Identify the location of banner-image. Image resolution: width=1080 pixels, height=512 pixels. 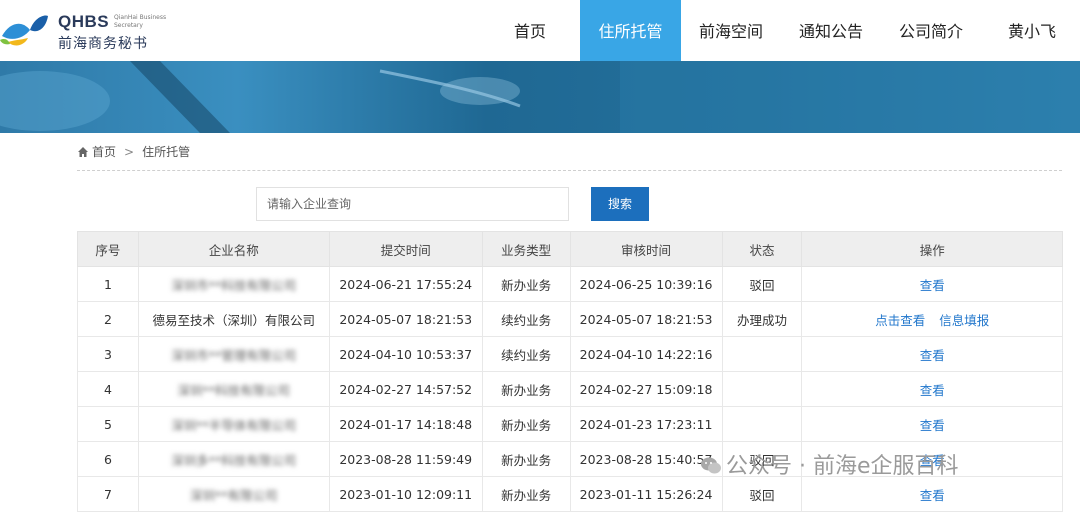
(540, 97).